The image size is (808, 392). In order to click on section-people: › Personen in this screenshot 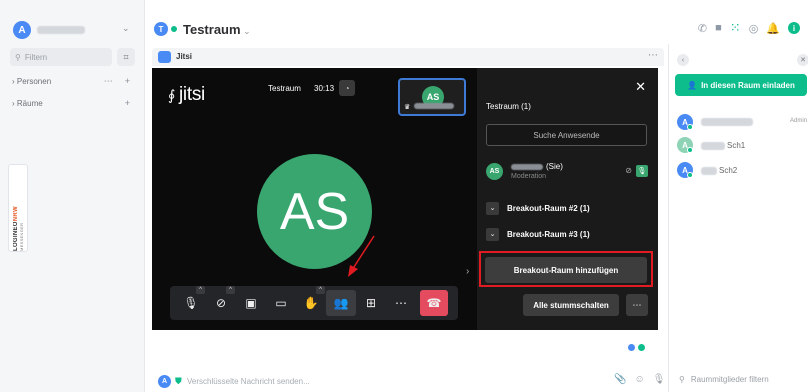, I will do `click(31, 81)`.